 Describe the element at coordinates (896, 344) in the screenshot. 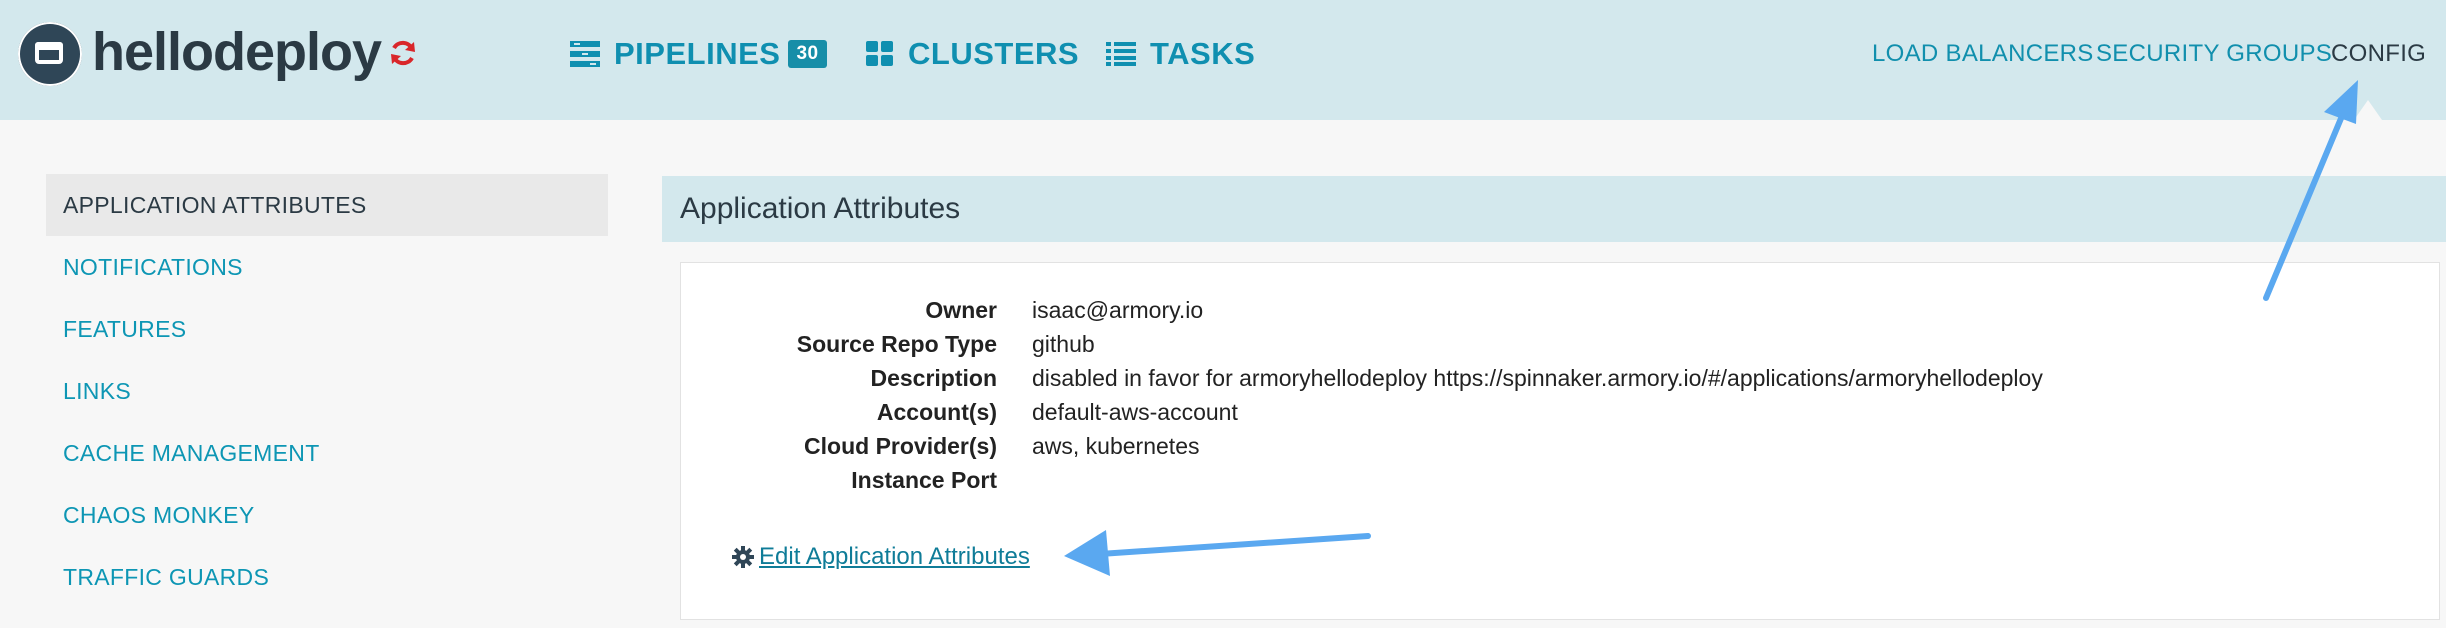

I see `attribute-label: Source Repo Type` at that location.